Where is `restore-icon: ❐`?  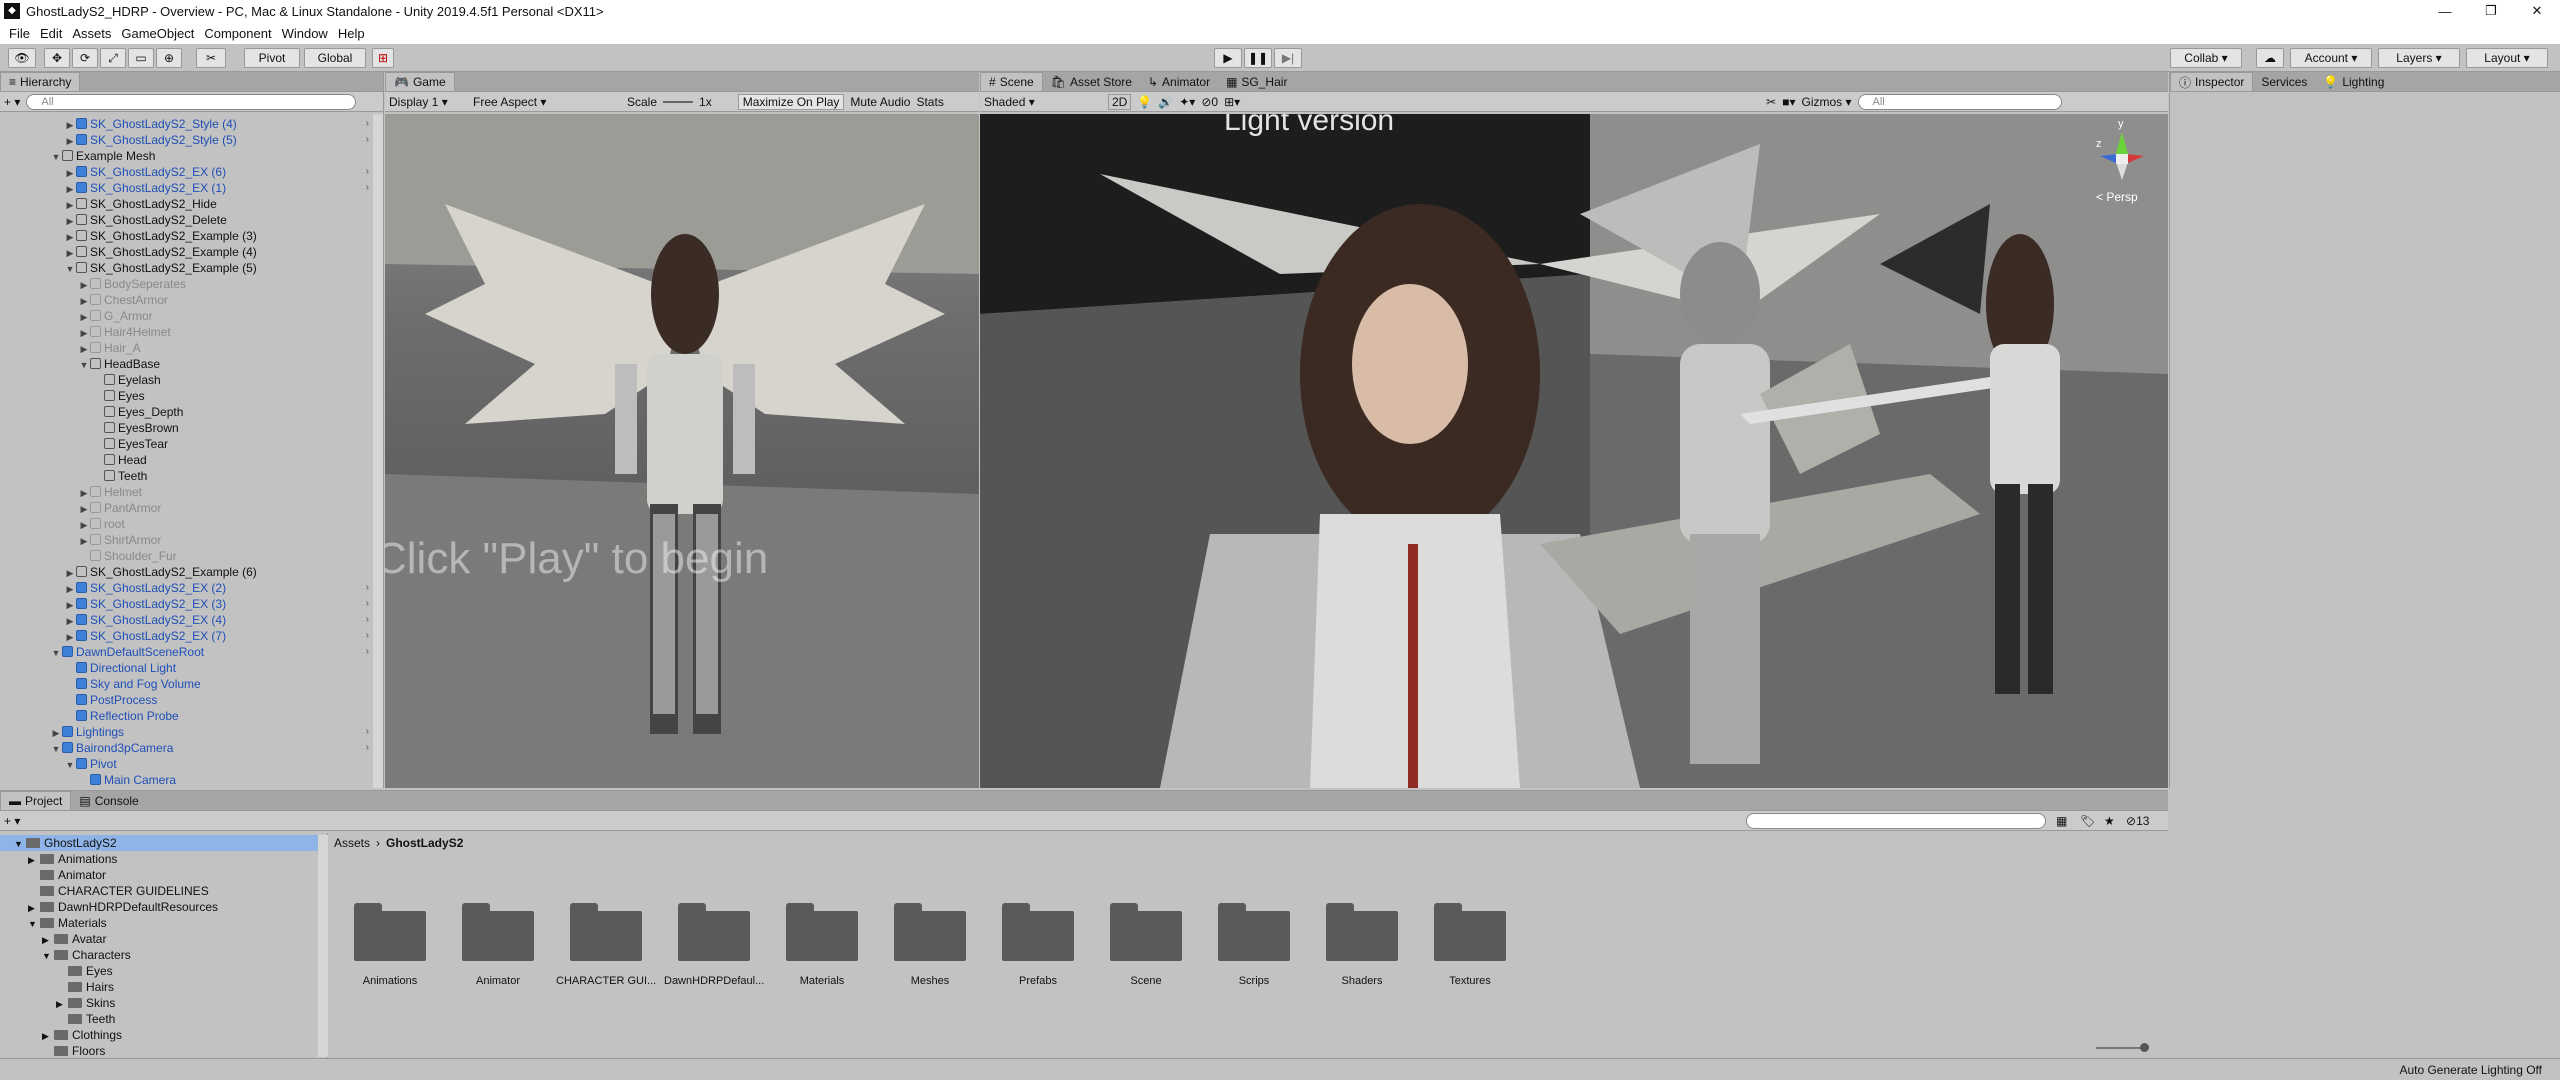
restore-icon: ❐ is located at coordinates (2491, 11).